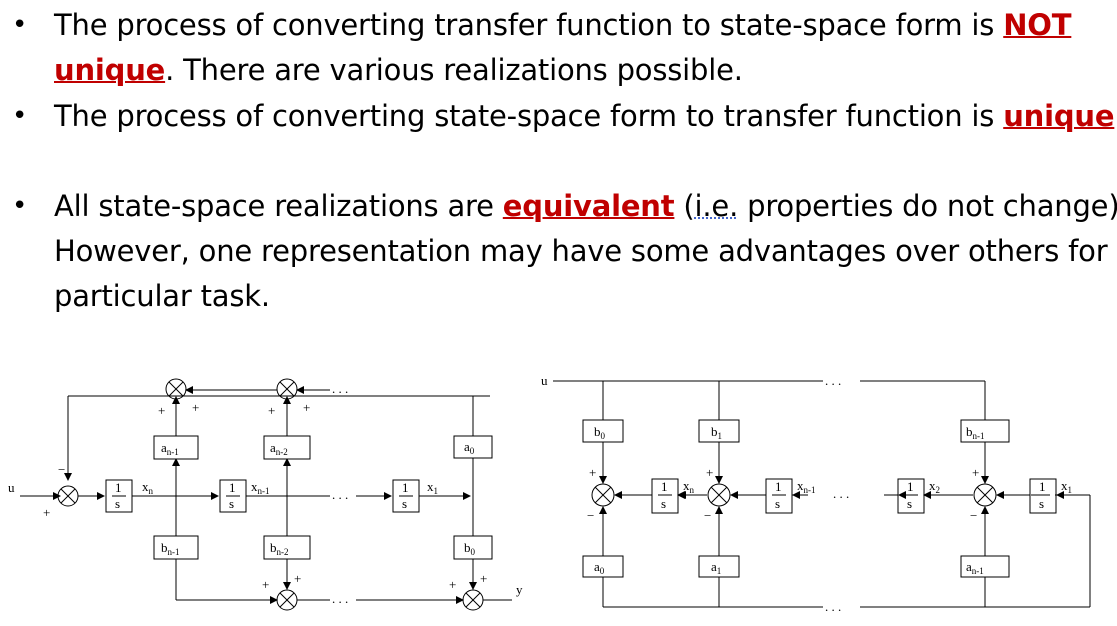  Describe the element at coordinates (519, 589) in the screenshot. I see `output-y-label: y` at that location.